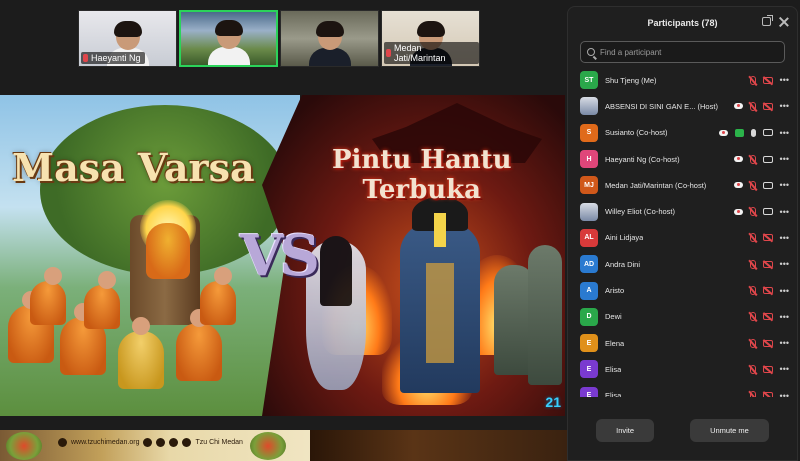 The height and width of the screenshot is (461, 800). Describe the element at coordinates (624, 238) in the screenshot. I see `participant-name: Aini Lidjaya` at that location.